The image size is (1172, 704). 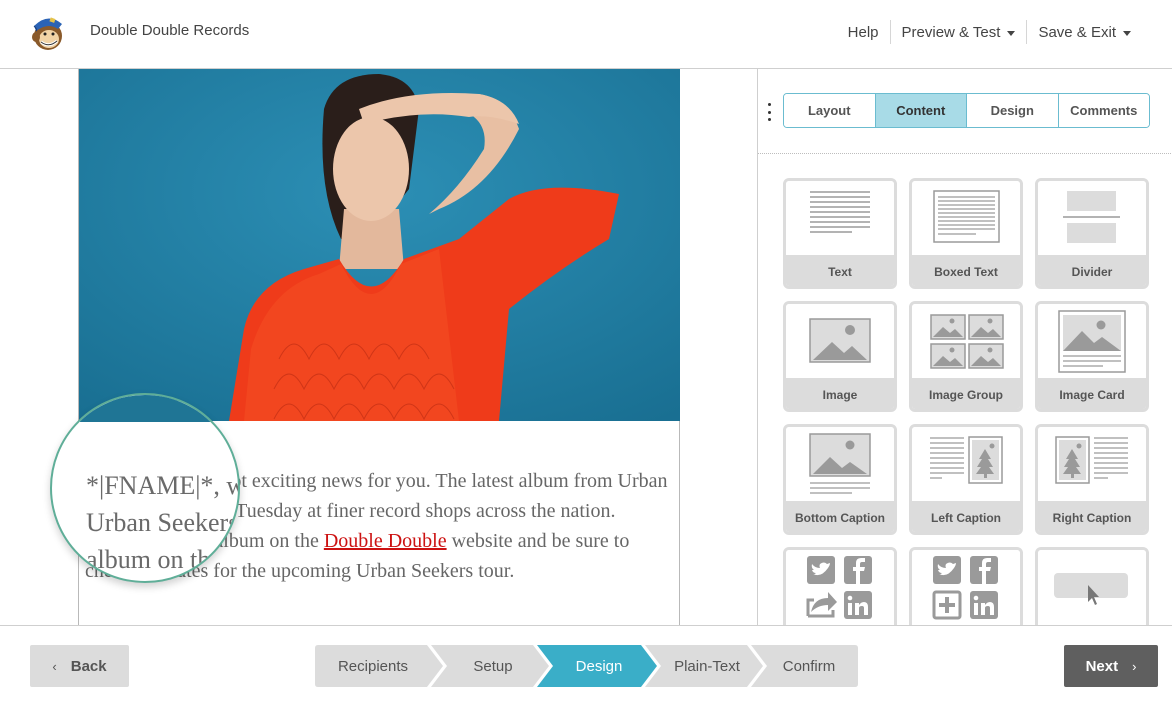 I want to click on social-follow-block-icon, so click(x=966, y=587).